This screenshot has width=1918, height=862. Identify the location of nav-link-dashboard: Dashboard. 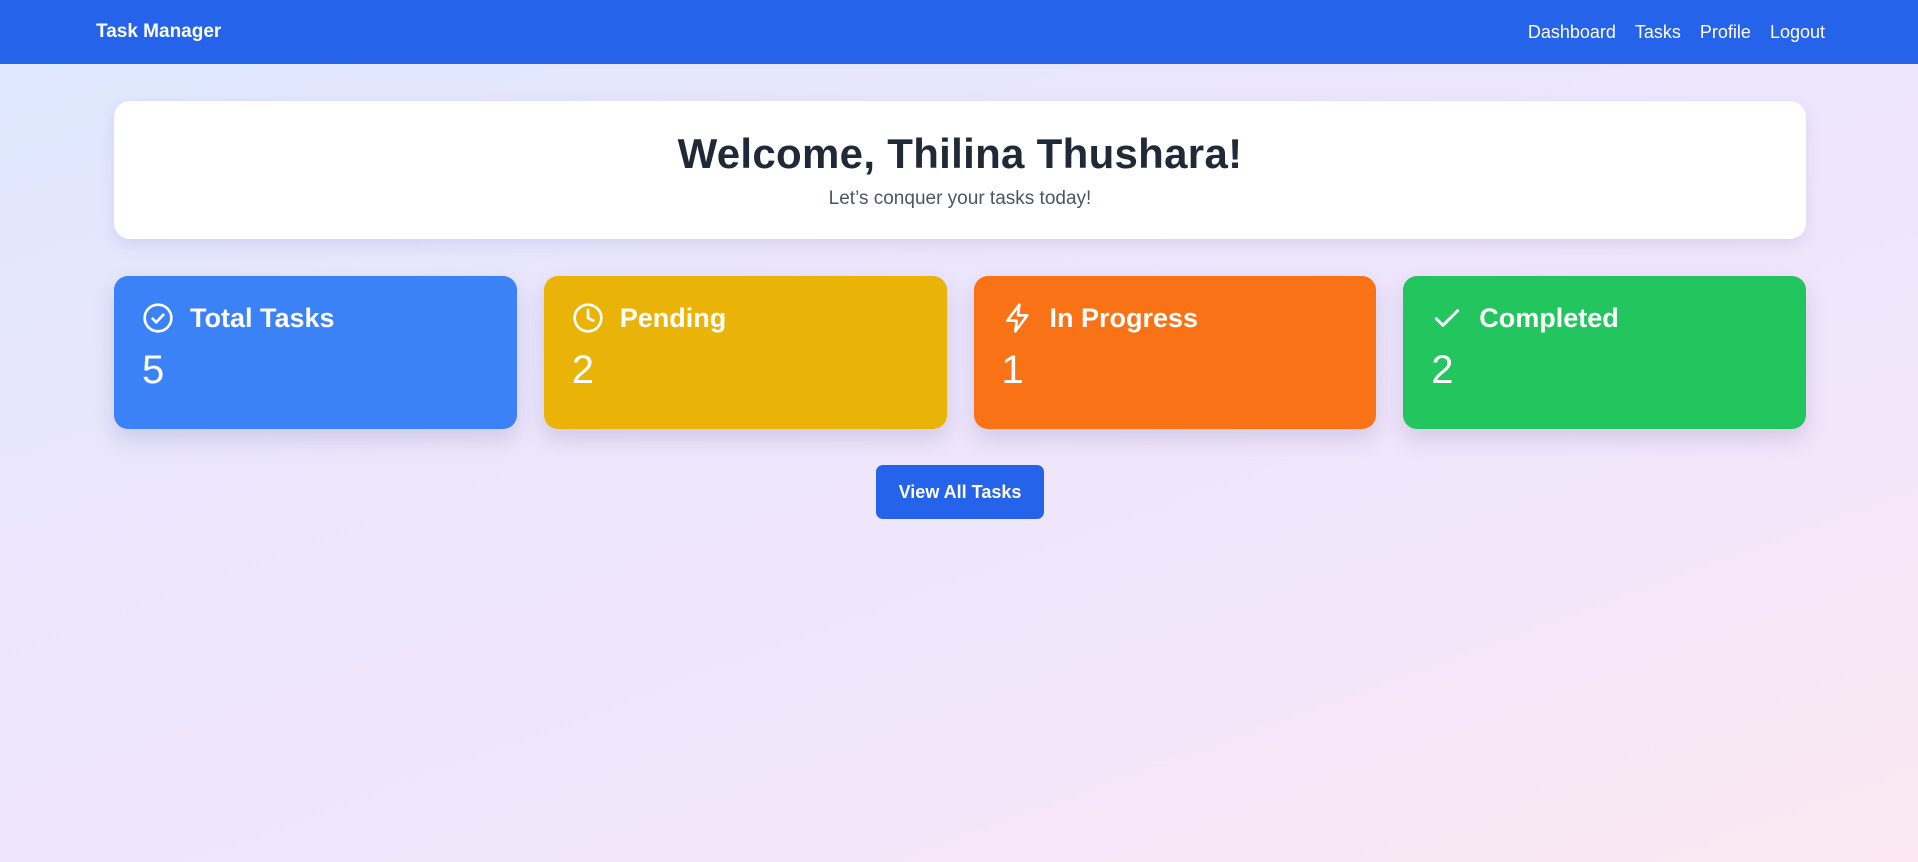
(1572, 32).